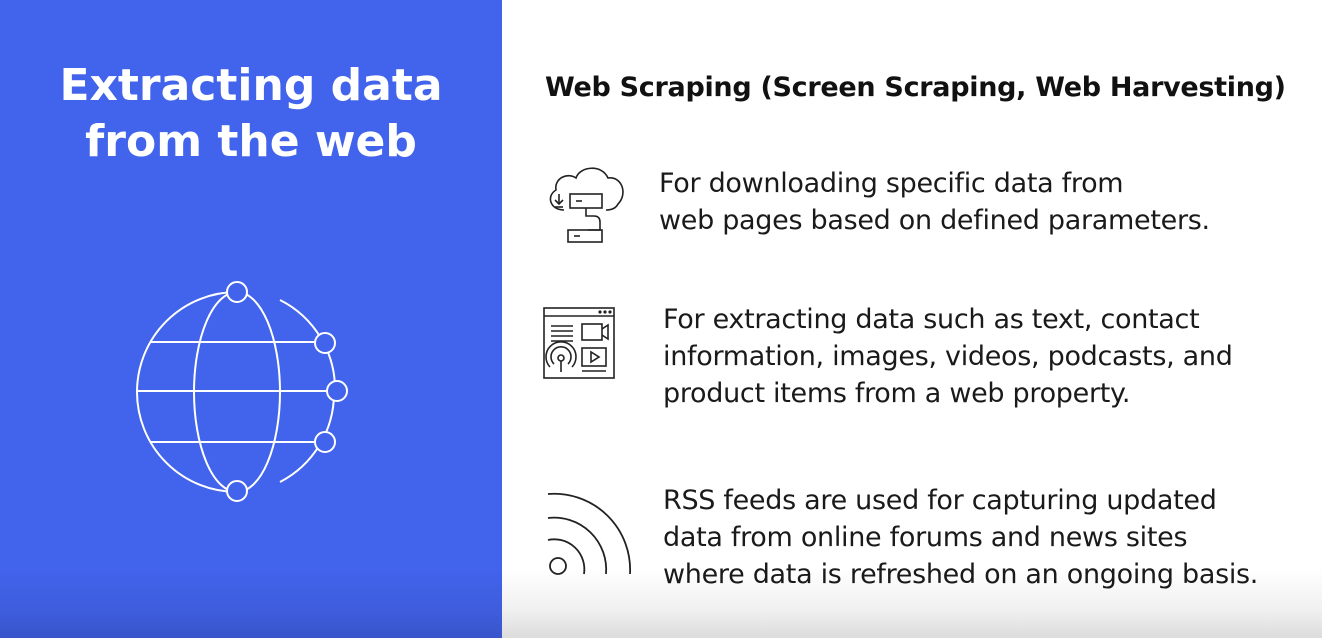 Image resolution: width=1322 pixels, height=638 pixels. Describe the element at coordinates (925, 537) in the screenshot. I see `item-3-line-2: data from online forums and news sites` at that location.